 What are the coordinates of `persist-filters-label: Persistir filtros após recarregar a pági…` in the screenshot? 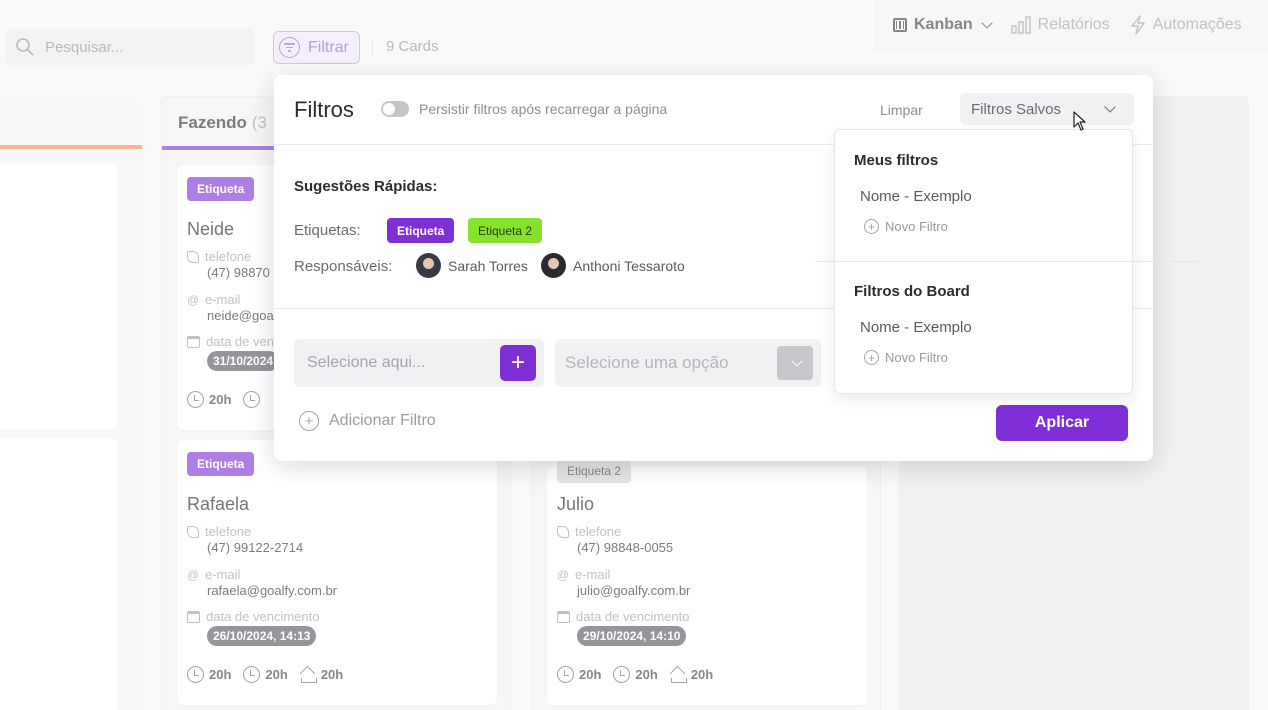 It's located at (543, 109).